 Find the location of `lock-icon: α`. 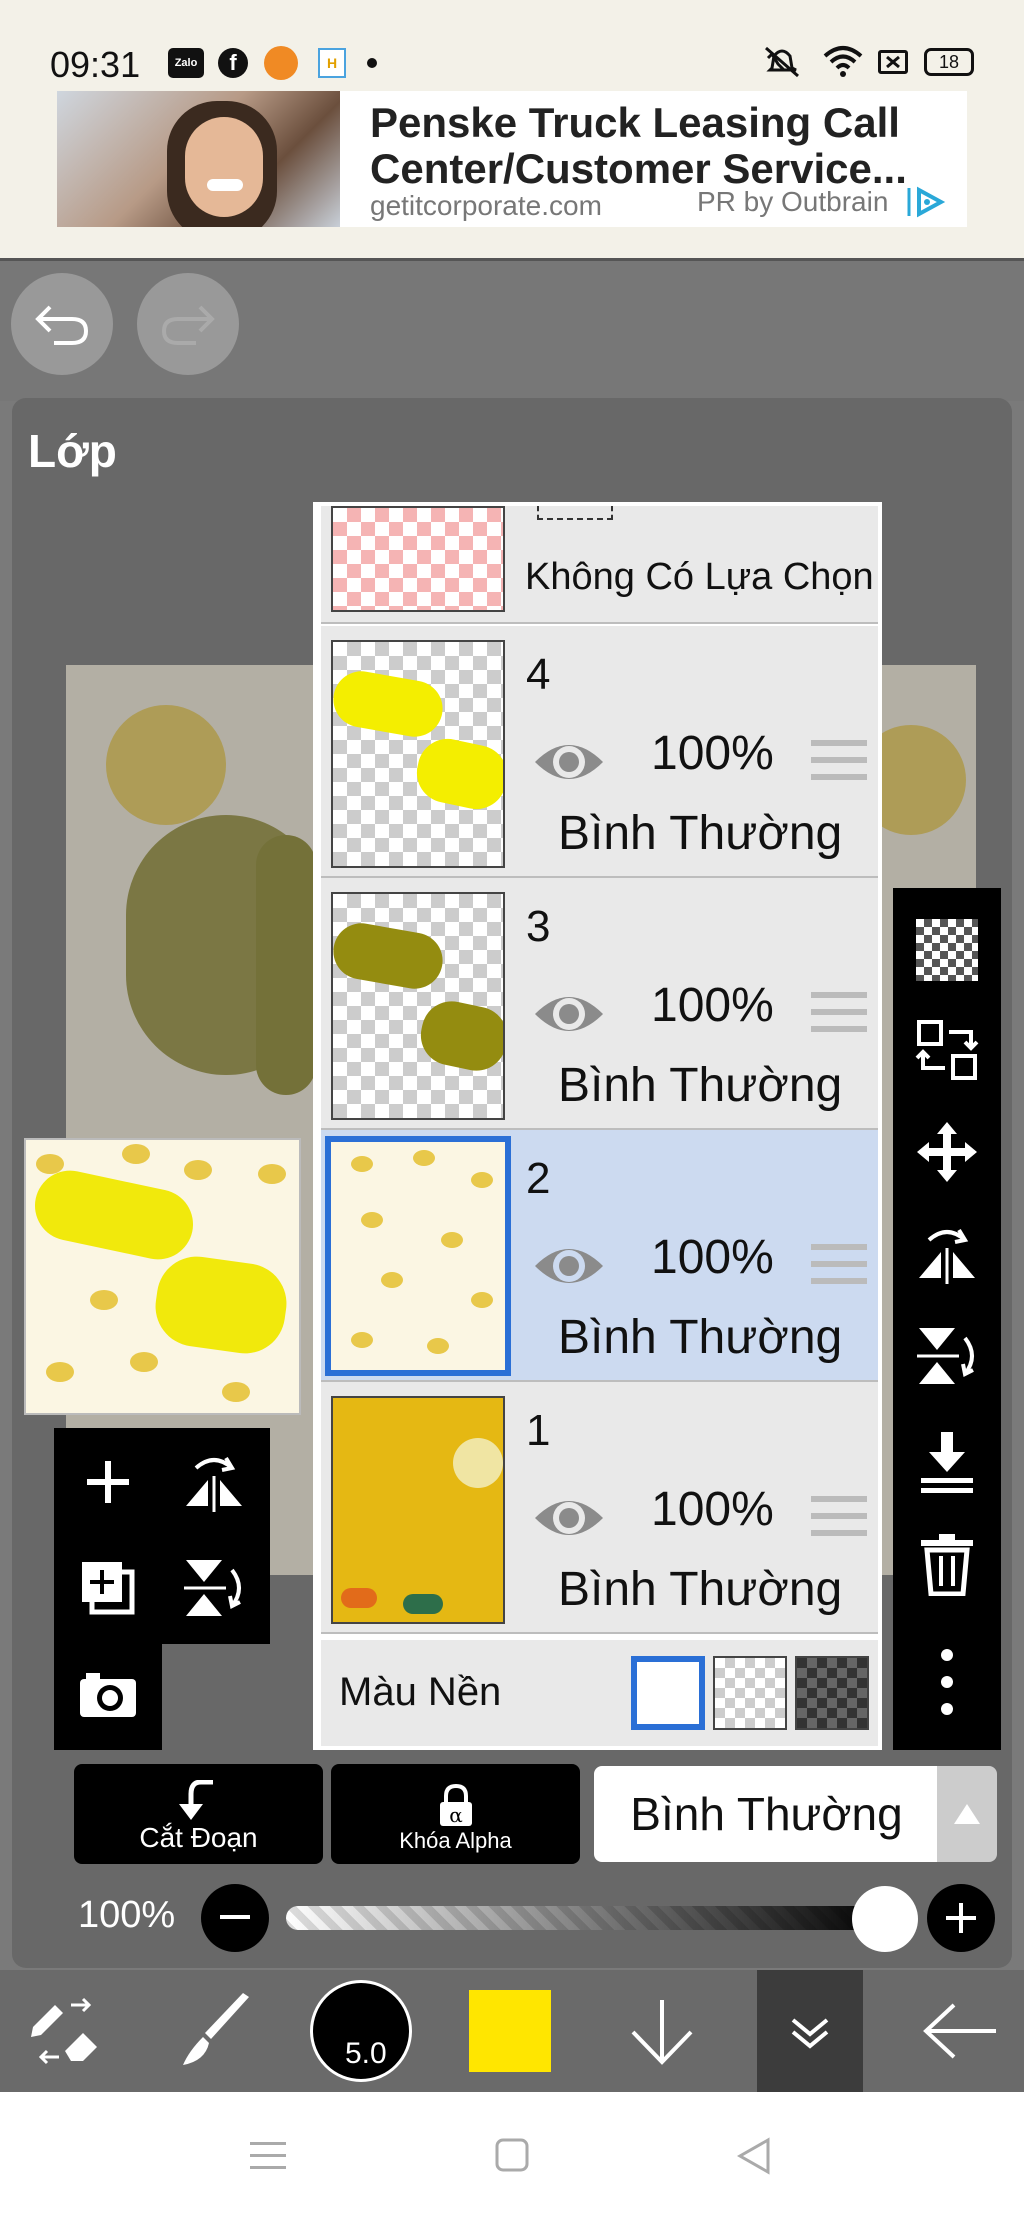

lock-icon: α is located at coordinates (455, 1805).